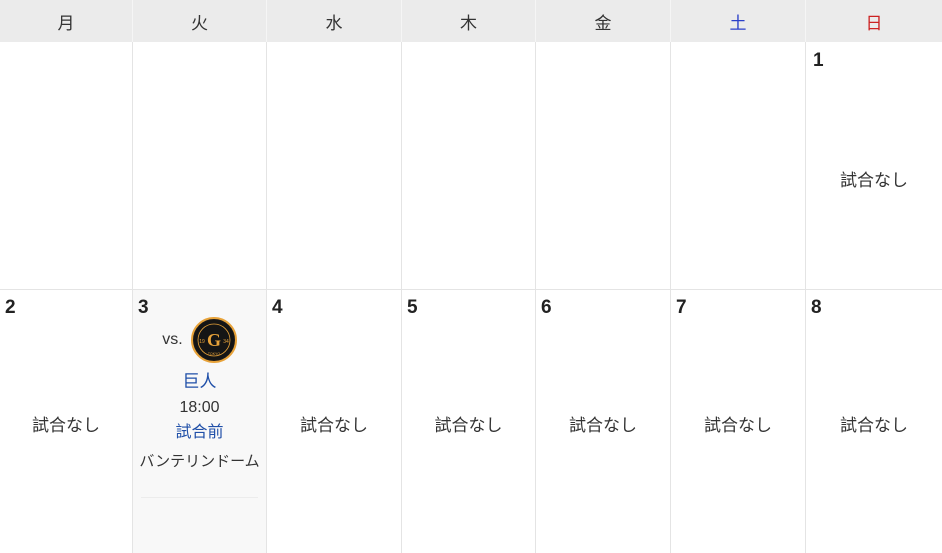 The image size is (942, 553). Describe the element at coordinates (738, 21) in the screenshot. I see `weekday-sat: 土` at that location.